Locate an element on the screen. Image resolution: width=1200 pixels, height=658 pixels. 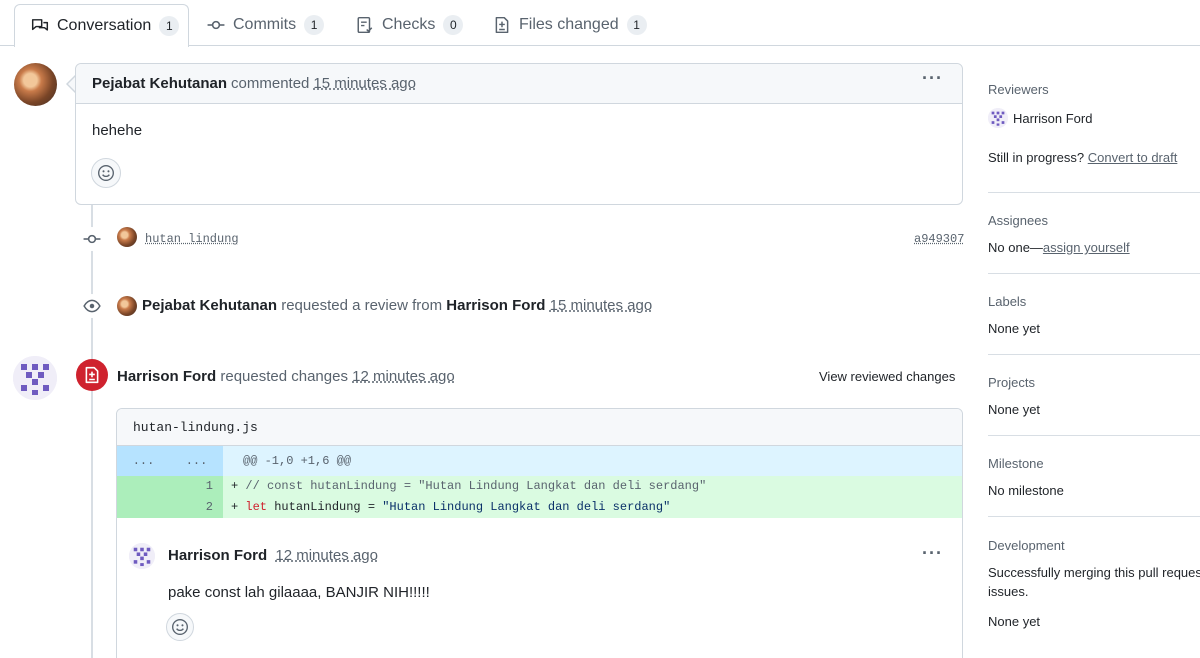
development-text: issues. is located at coordinates (1008, 591).